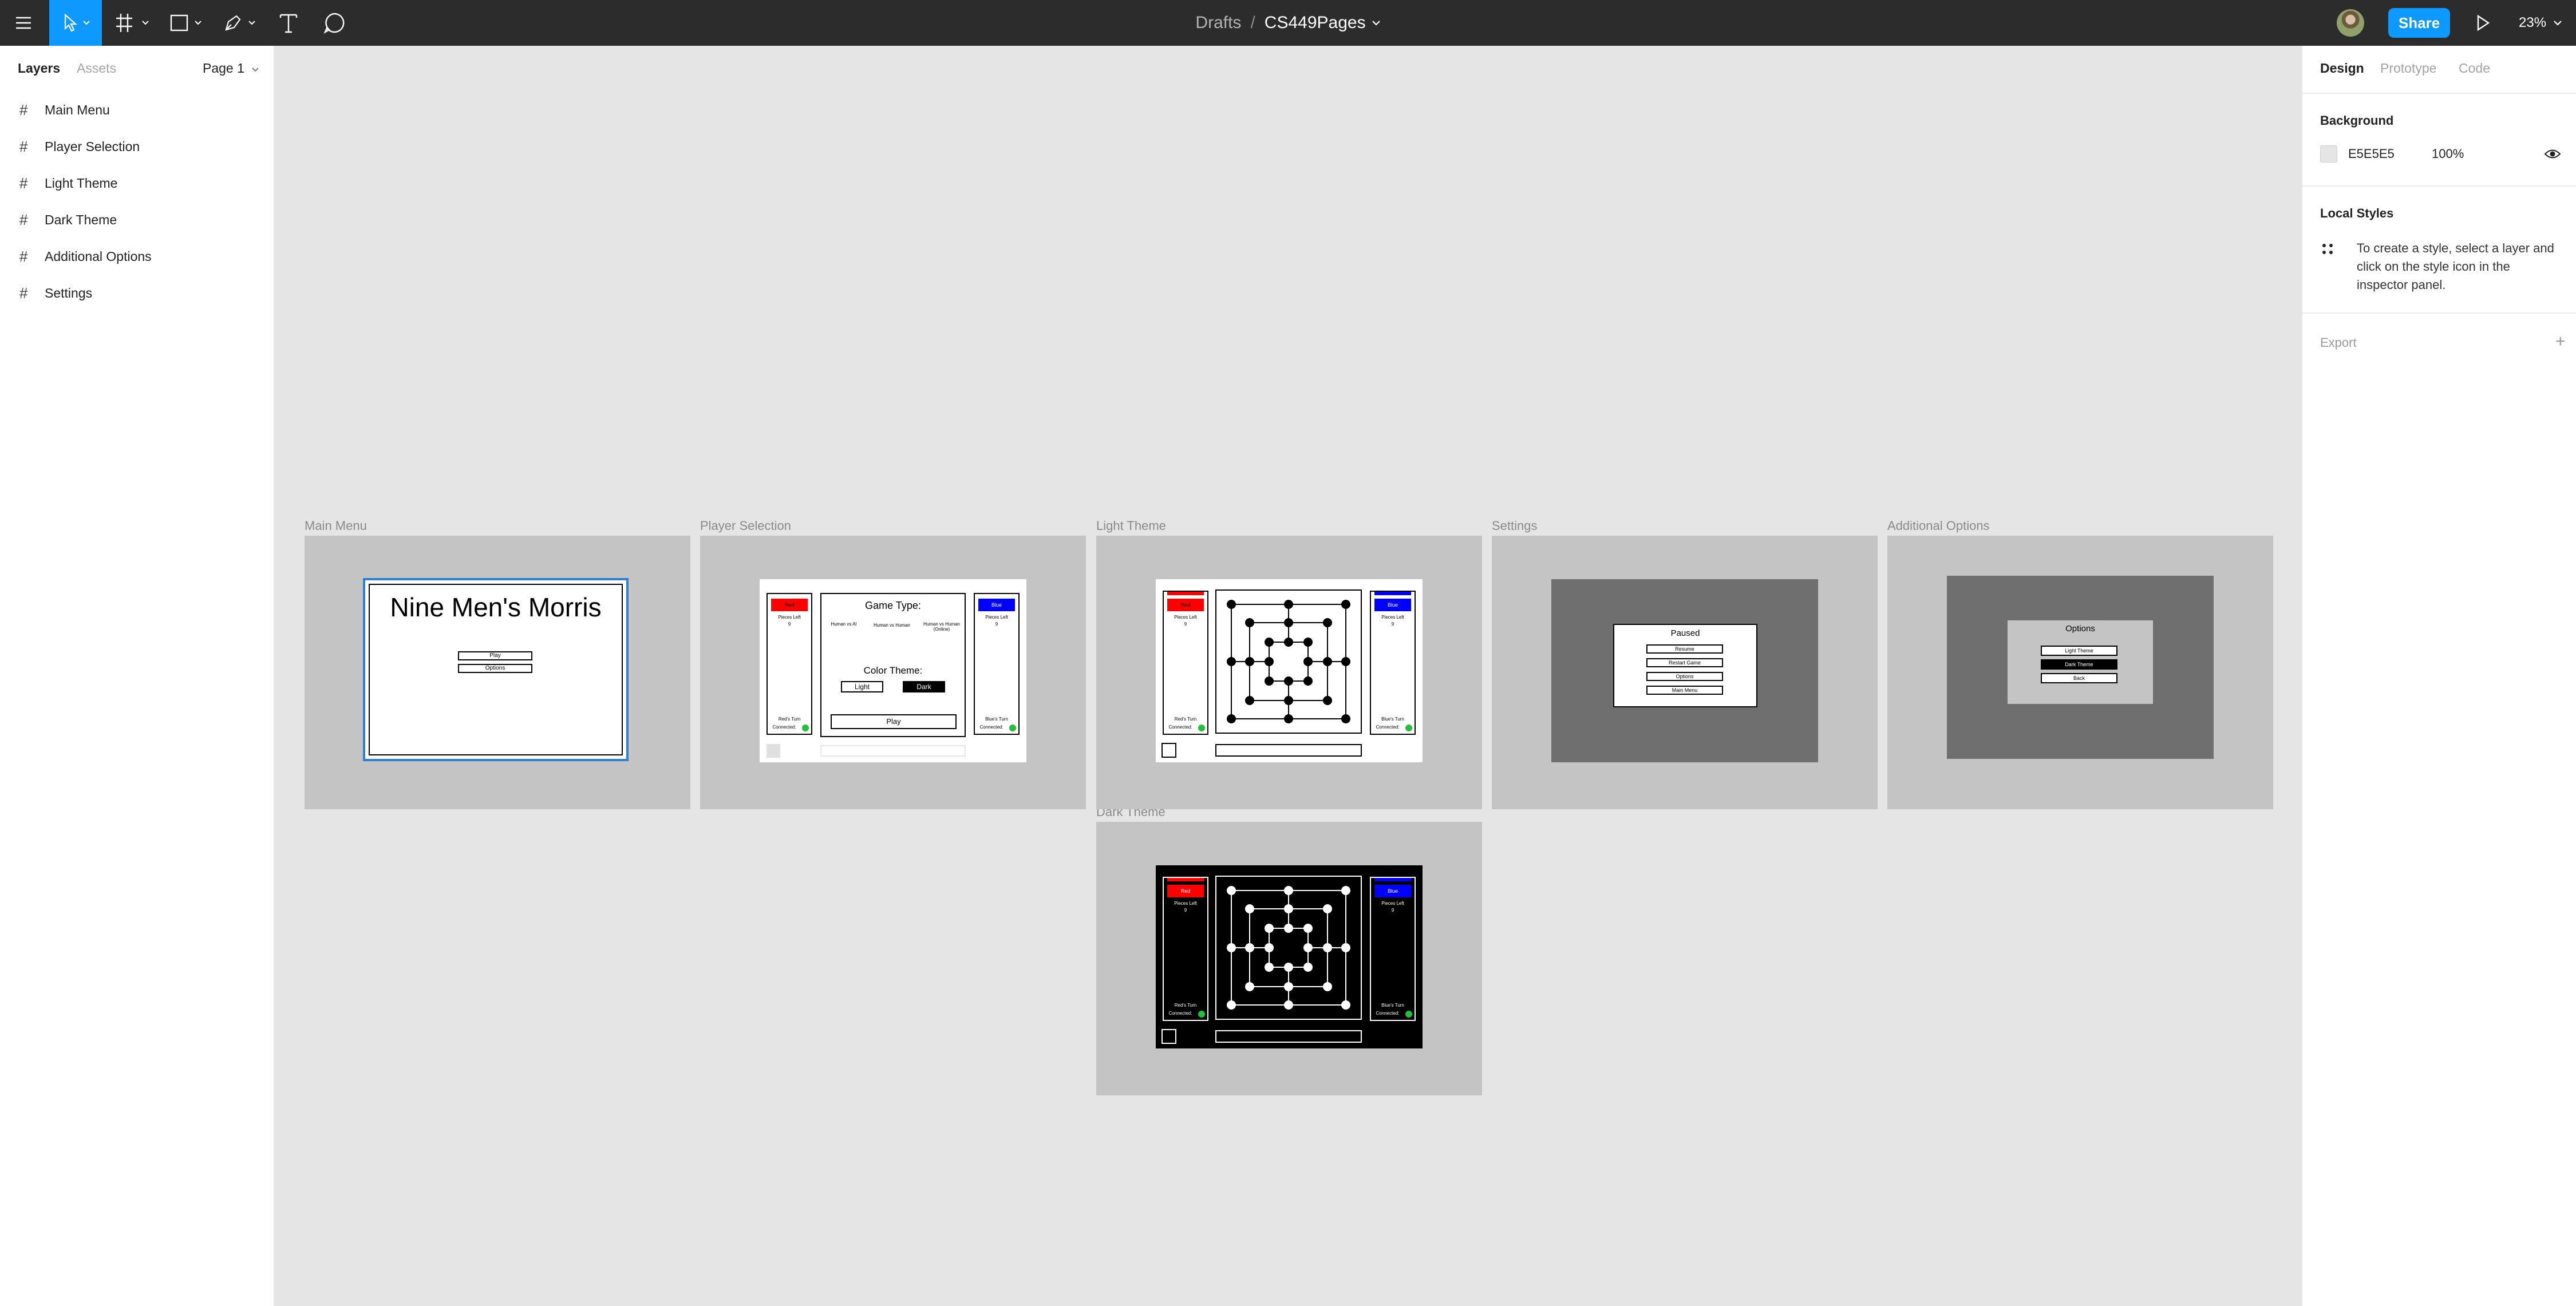  What do you see at coordinates (231, 68) in the screenshot?
I see `page-selector: Page 1` at bounding box center [231, 68].